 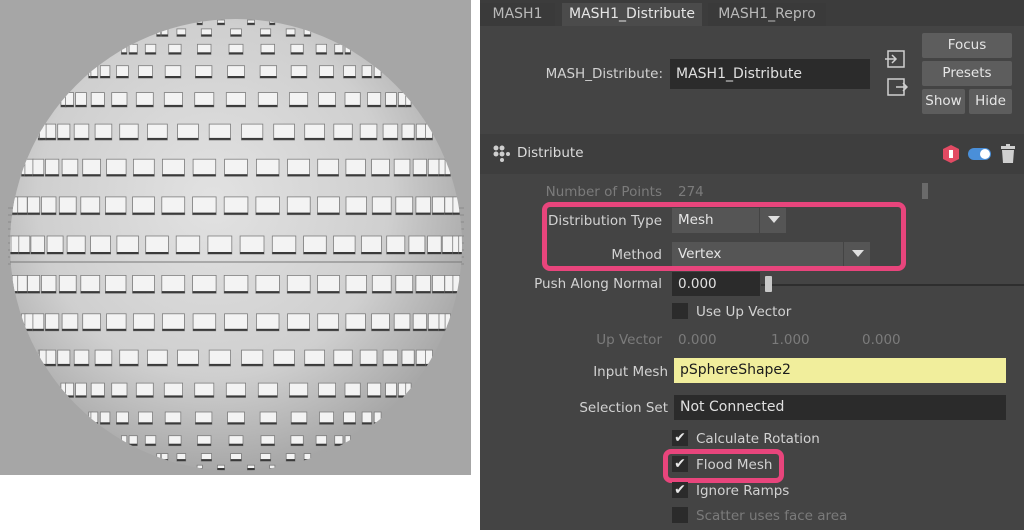 What do you see at coordinates (967, 73) in the screenshot?
I see `presets-button: Presets` at bounding box center [967, 73].